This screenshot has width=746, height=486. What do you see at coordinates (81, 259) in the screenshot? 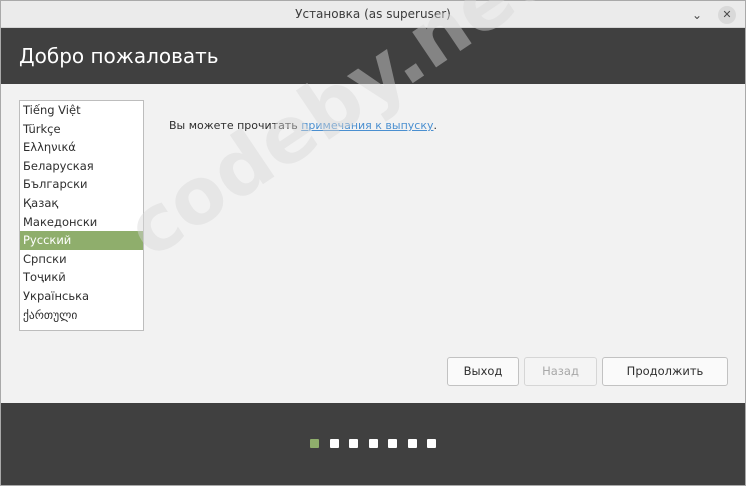
I see `language-item: Српски` at bounding box center [81, 259].